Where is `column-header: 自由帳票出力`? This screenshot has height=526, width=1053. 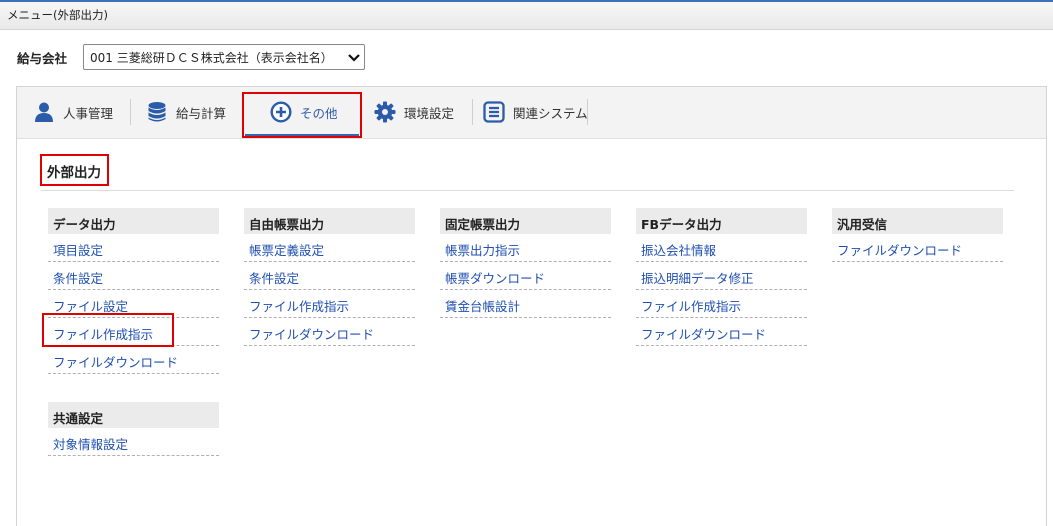
column-header: 自由帳票出力 is located at coordinates (329, 221).